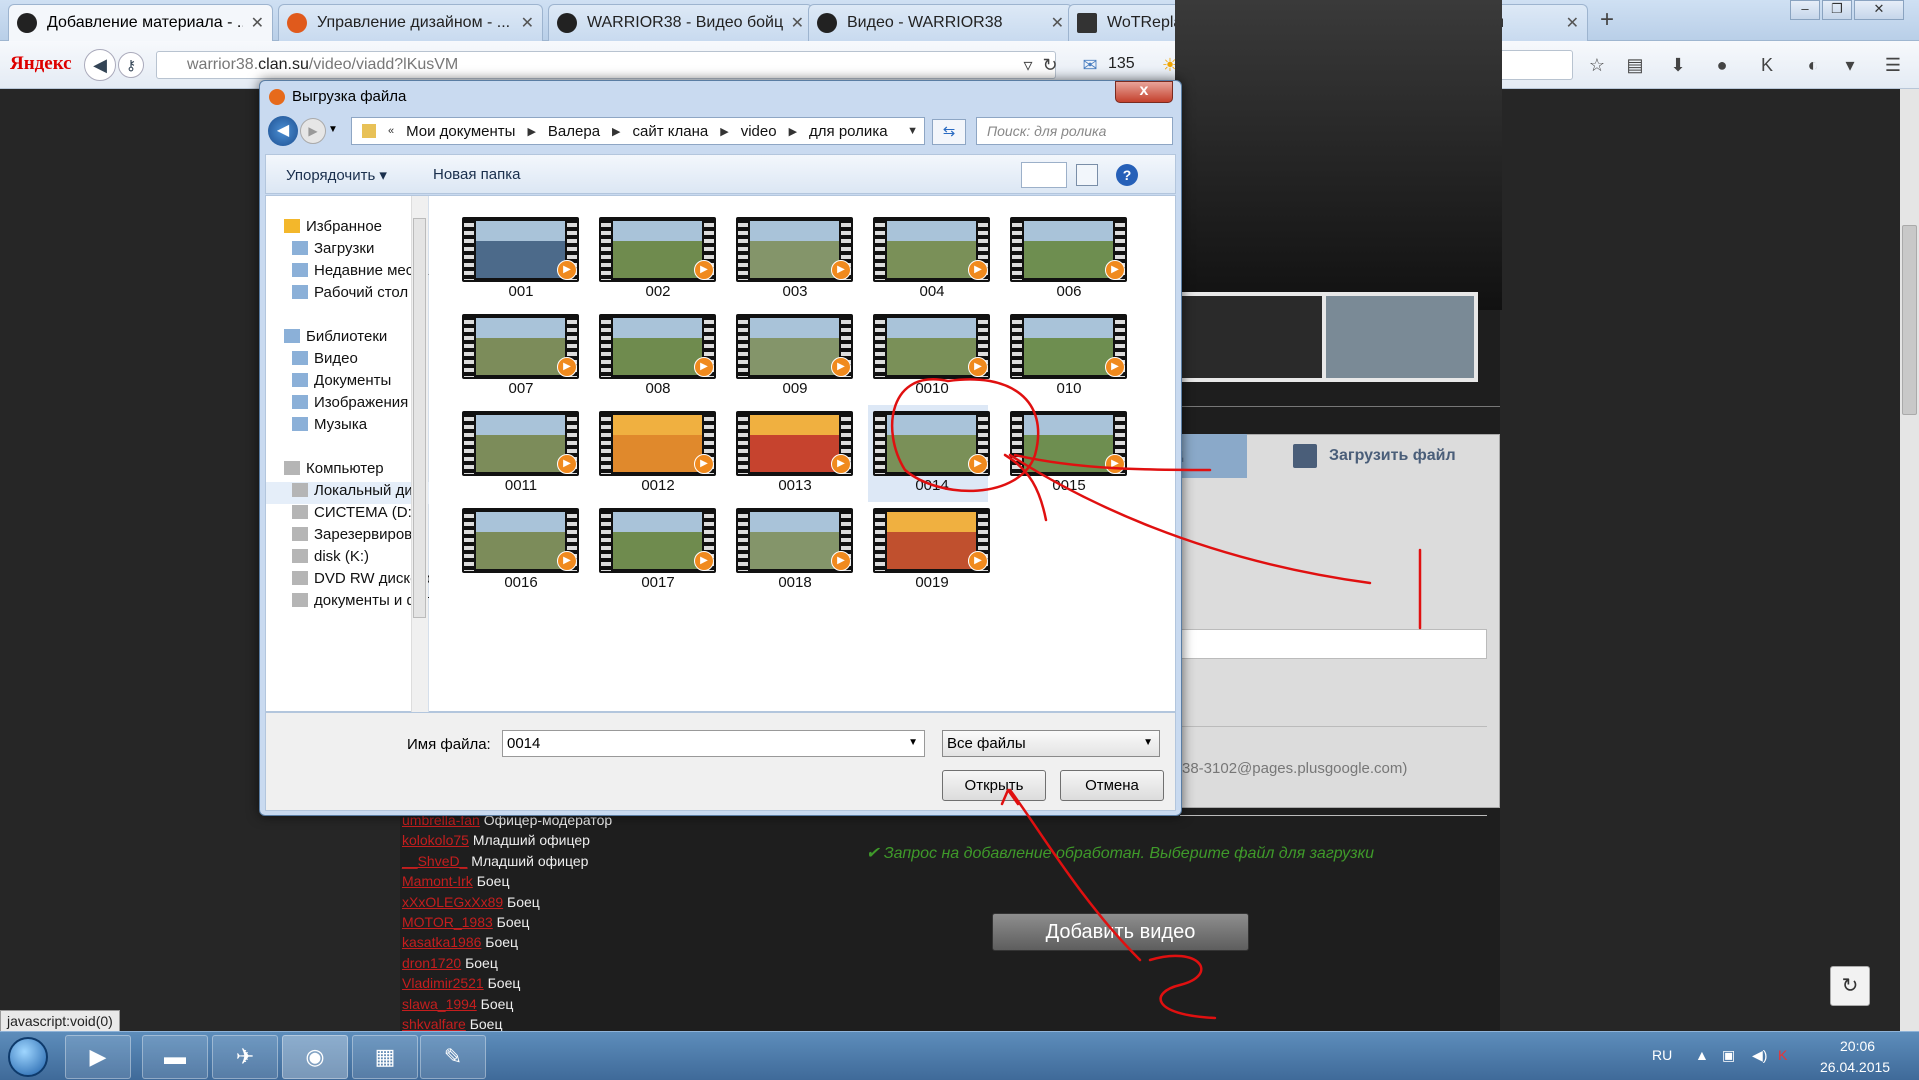 The height and width of the screenshot is (1080, 1919). I want to click on video-file-item: ▶ 003, so click(792, 259).